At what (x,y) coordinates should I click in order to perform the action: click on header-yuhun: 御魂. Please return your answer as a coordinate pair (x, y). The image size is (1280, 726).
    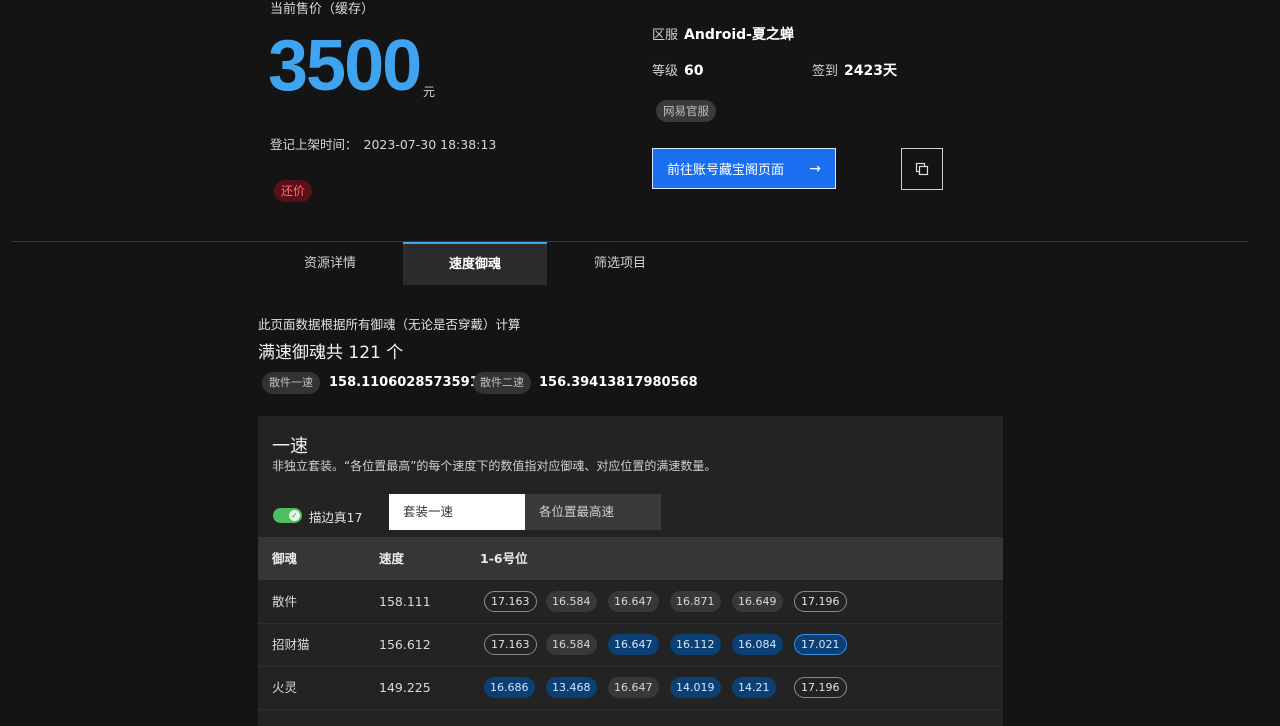
    Looking at the image, I should click on (285, 558).